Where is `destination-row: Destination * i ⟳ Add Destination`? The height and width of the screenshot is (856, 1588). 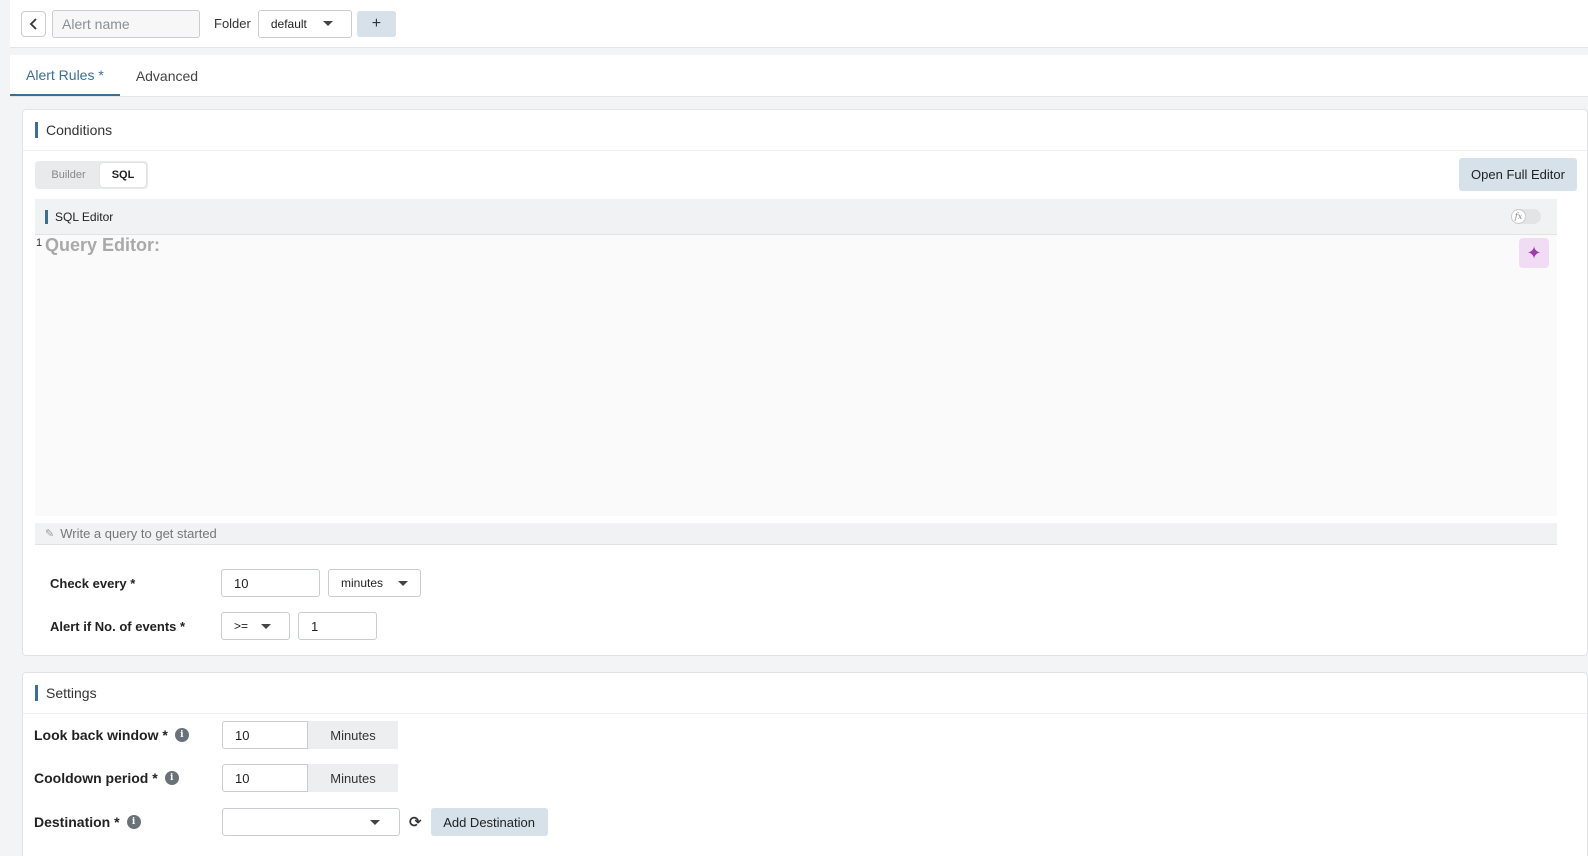 destination-row: Destination * i ⟳ Add Destination is located at coordinates (291, 822).